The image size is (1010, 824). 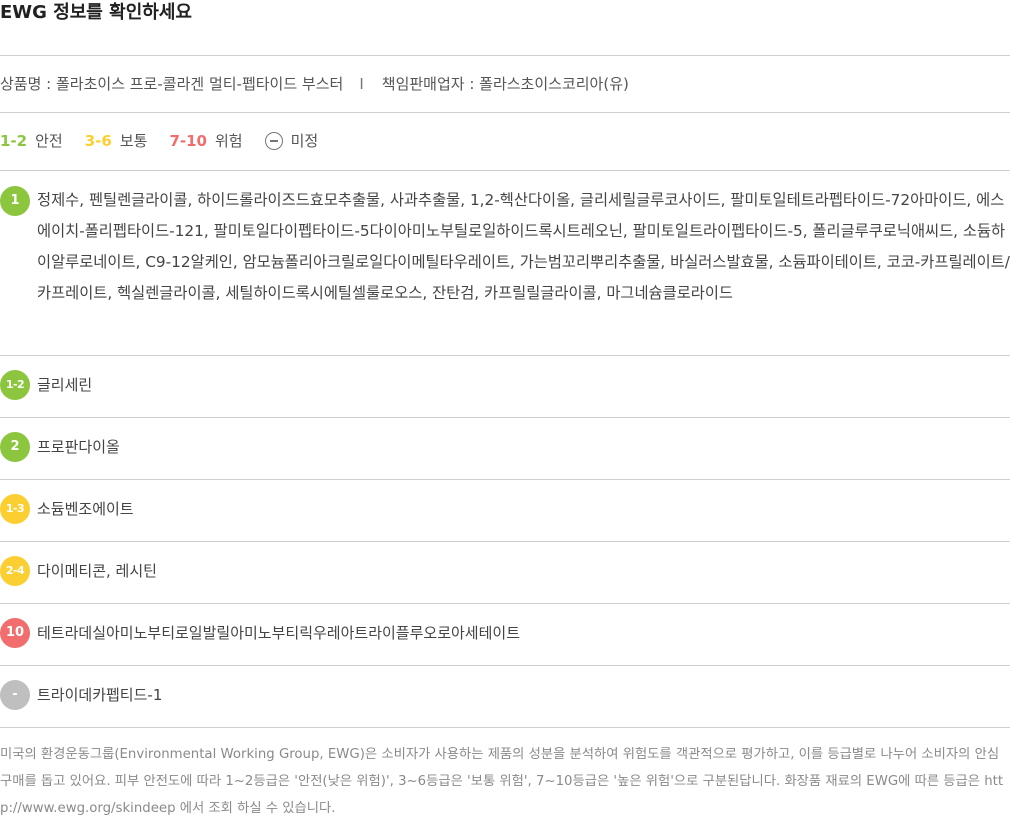 I want to click on legend-safe-range: 1-2, so click(x=14, y=141).